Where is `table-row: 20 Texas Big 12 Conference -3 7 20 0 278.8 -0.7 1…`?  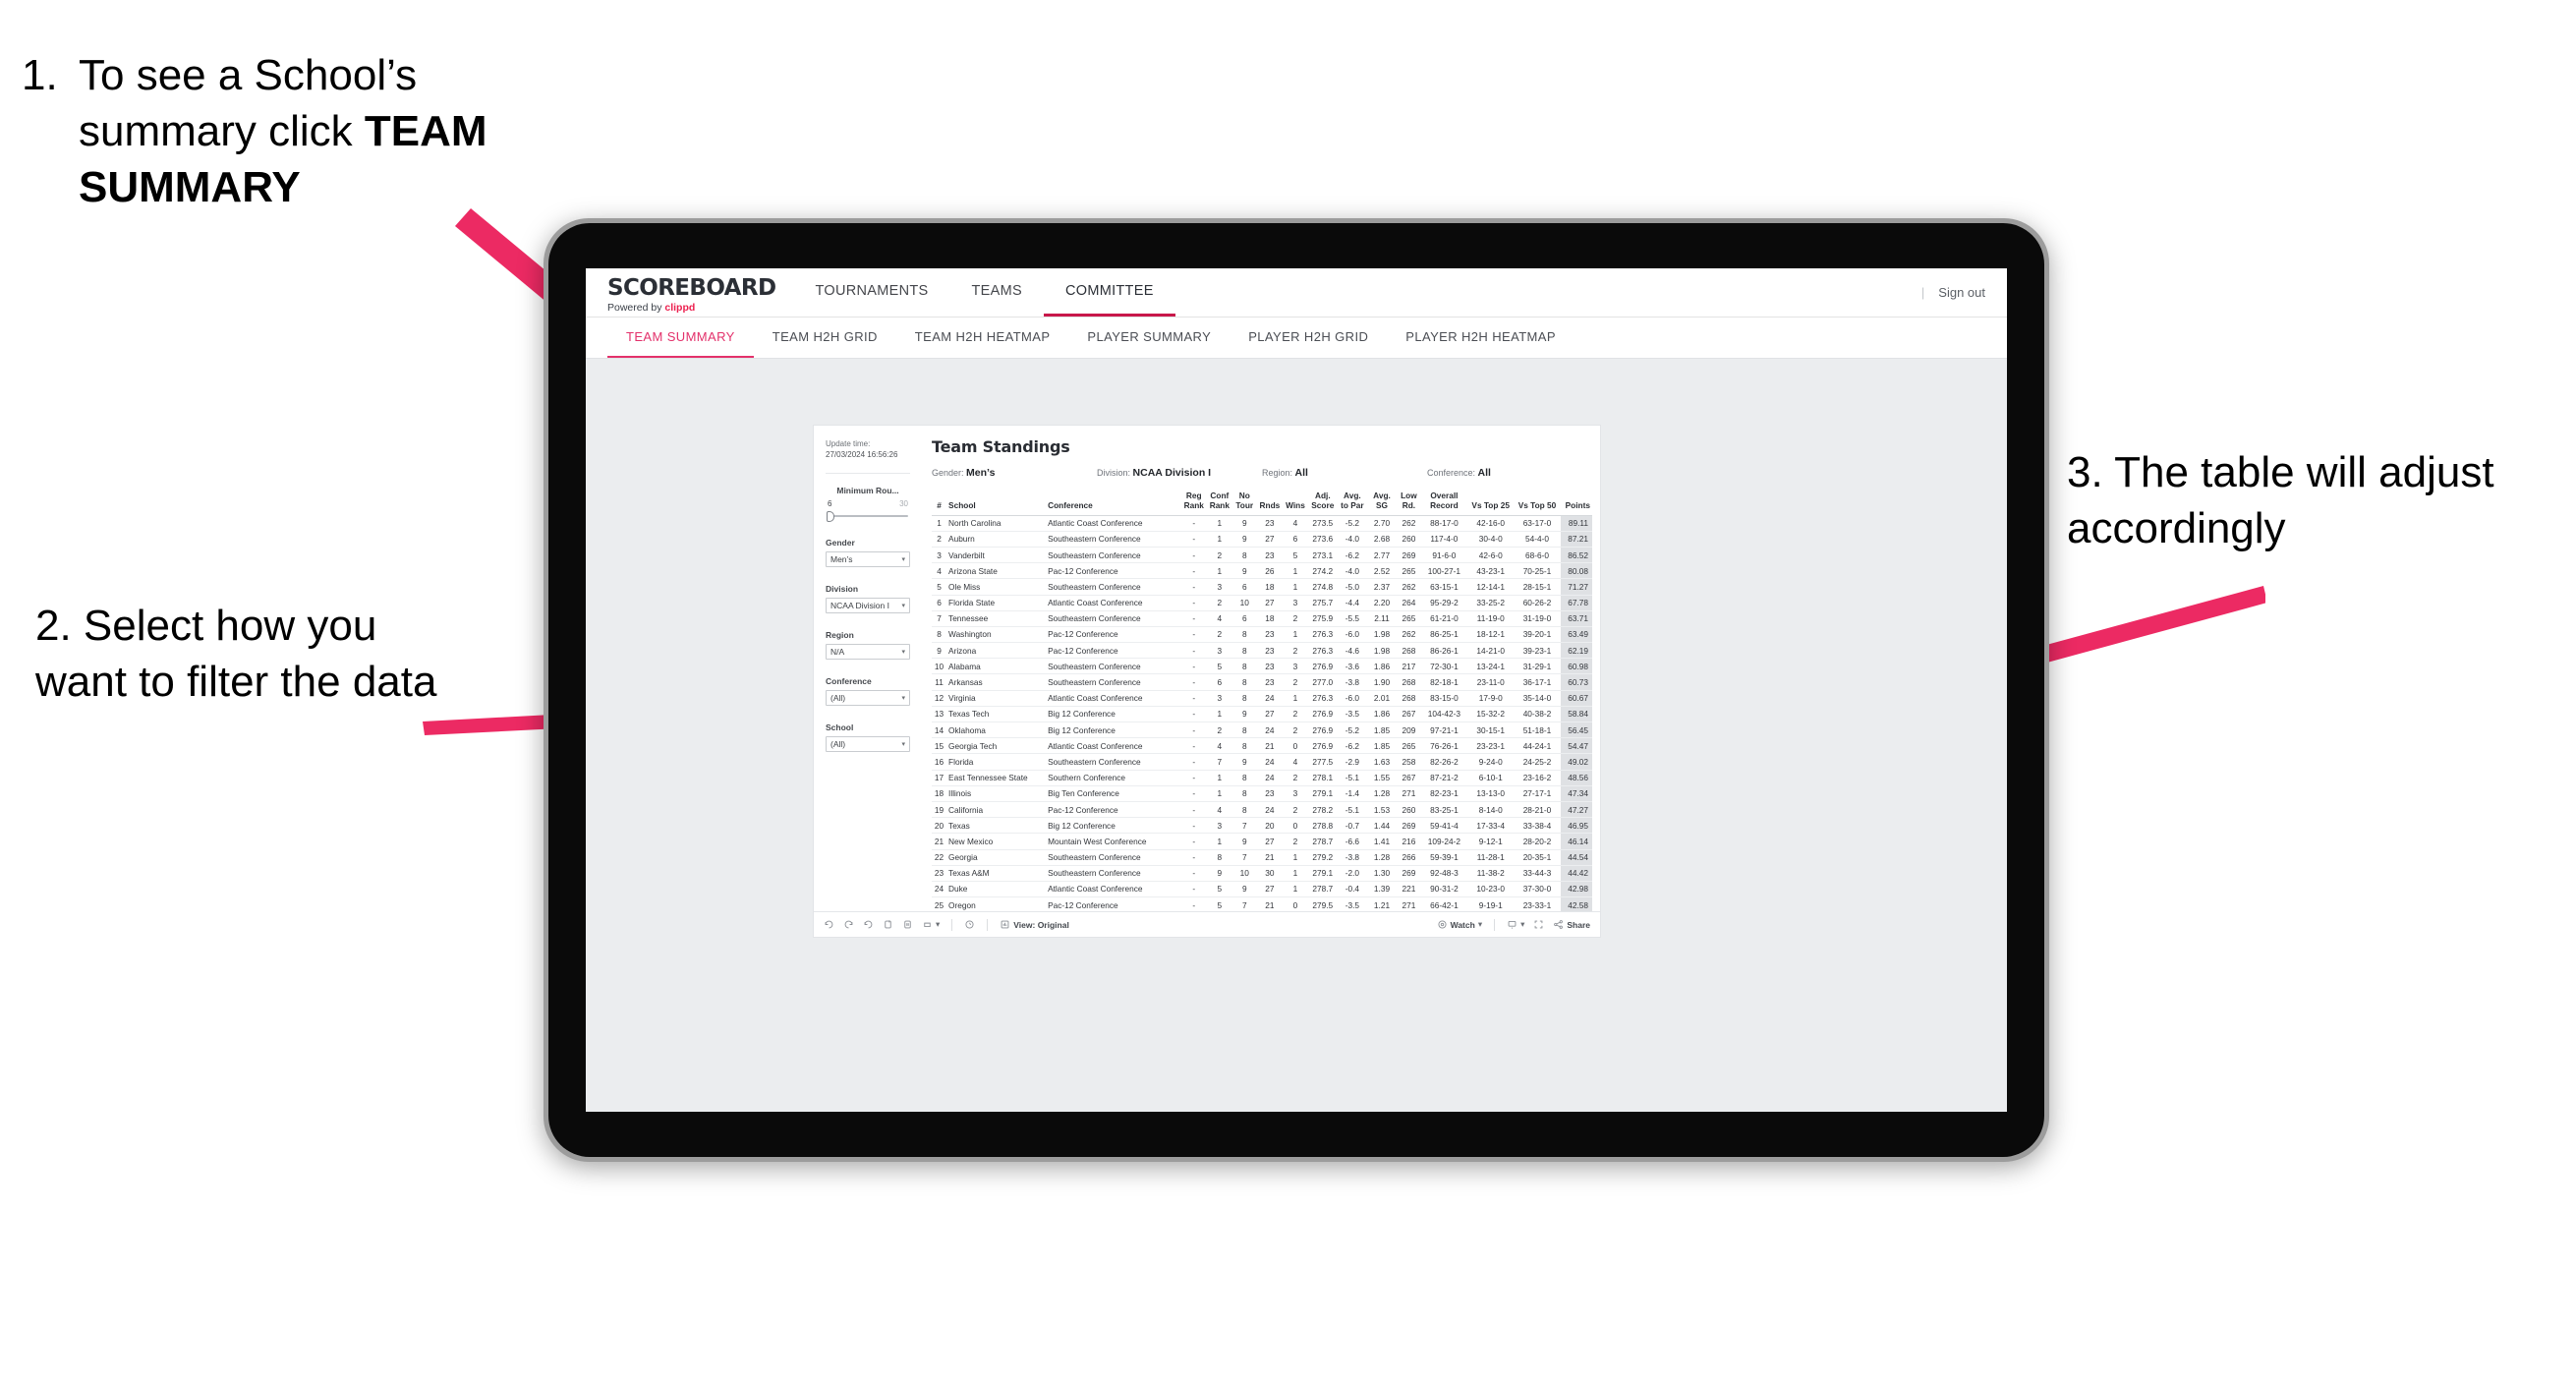 table-row: 20 Texas Big 12 Conference -3 7 20 0 278.8 -0.7 1… is located at coordinates (1262, 826).